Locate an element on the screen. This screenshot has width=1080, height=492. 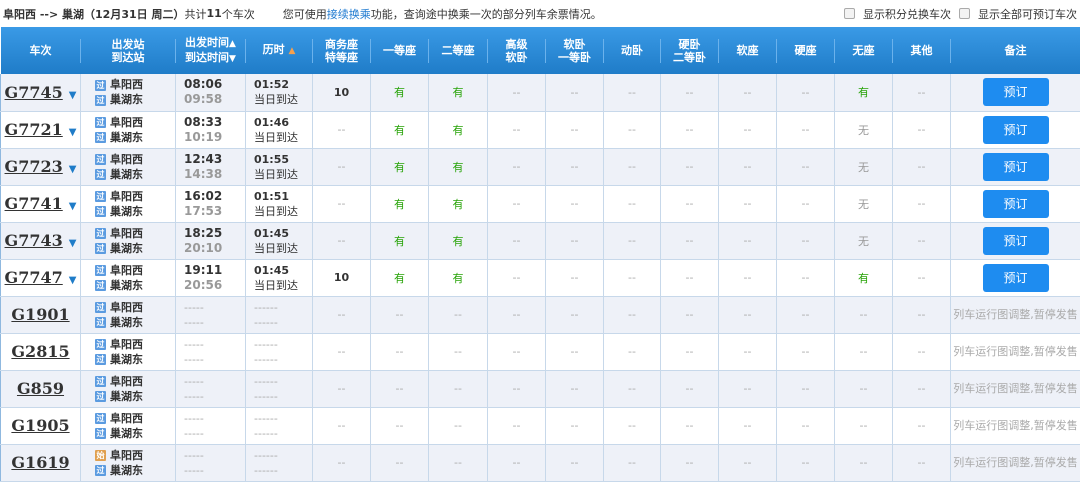
train-number-link: G7743 is located at coordinates (34, 240).